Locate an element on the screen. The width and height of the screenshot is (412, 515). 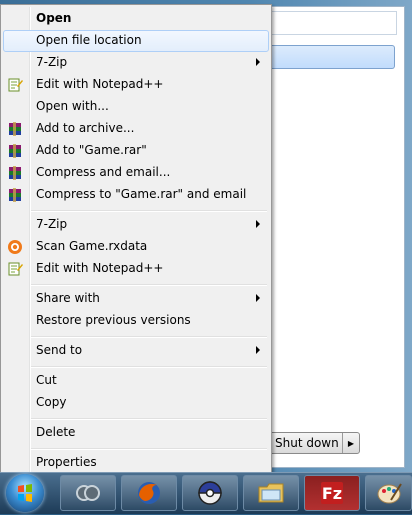
menu-item-label: Share with is located at coordinates (68, 298).